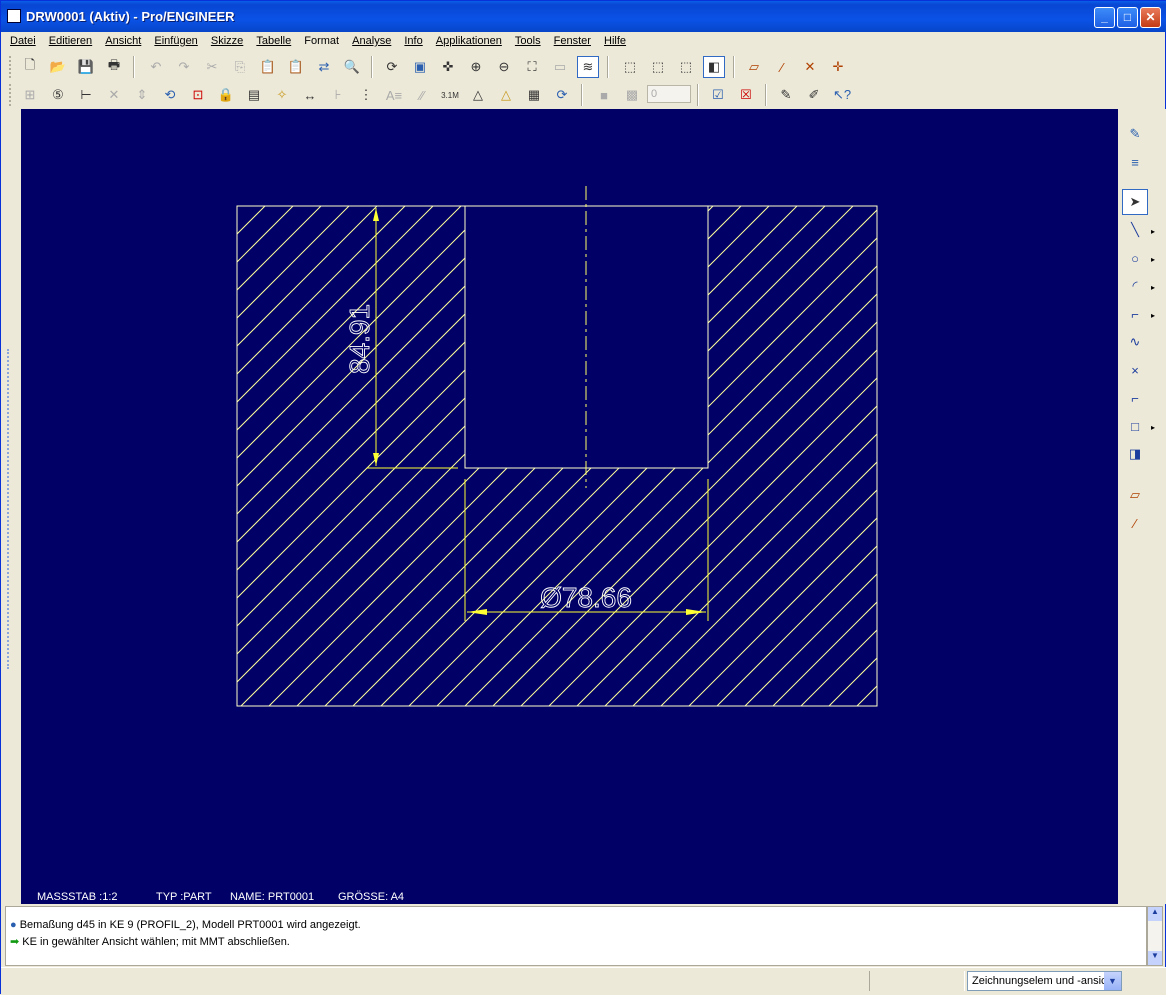 This screenshot has height=995, width=1166. I want to click on constraints-icon: ≡, so click(1135, 162).